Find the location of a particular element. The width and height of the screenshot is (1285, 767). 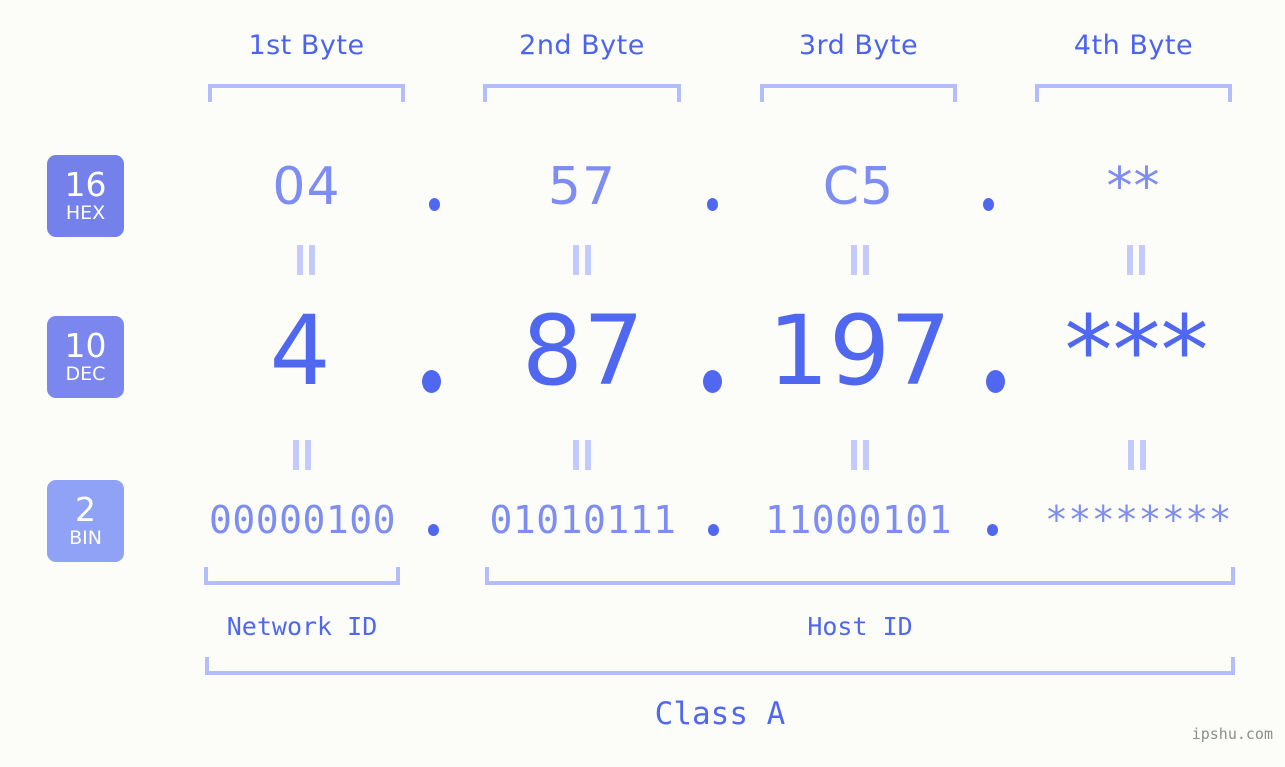

class-label: Class A is located at coordinates (720, 714).